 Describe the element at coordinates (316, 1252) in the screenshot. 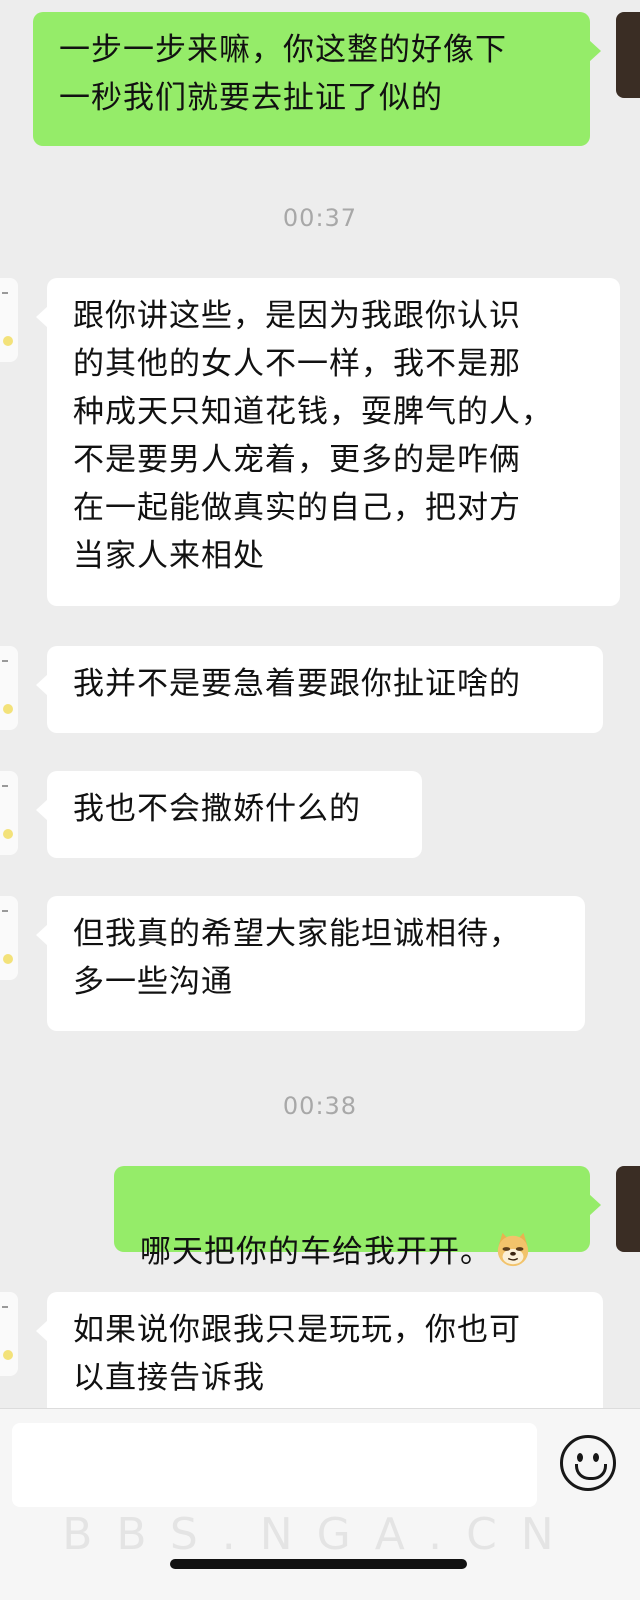

I see `message-text: 哪天把你的车给我开开。` at that location.